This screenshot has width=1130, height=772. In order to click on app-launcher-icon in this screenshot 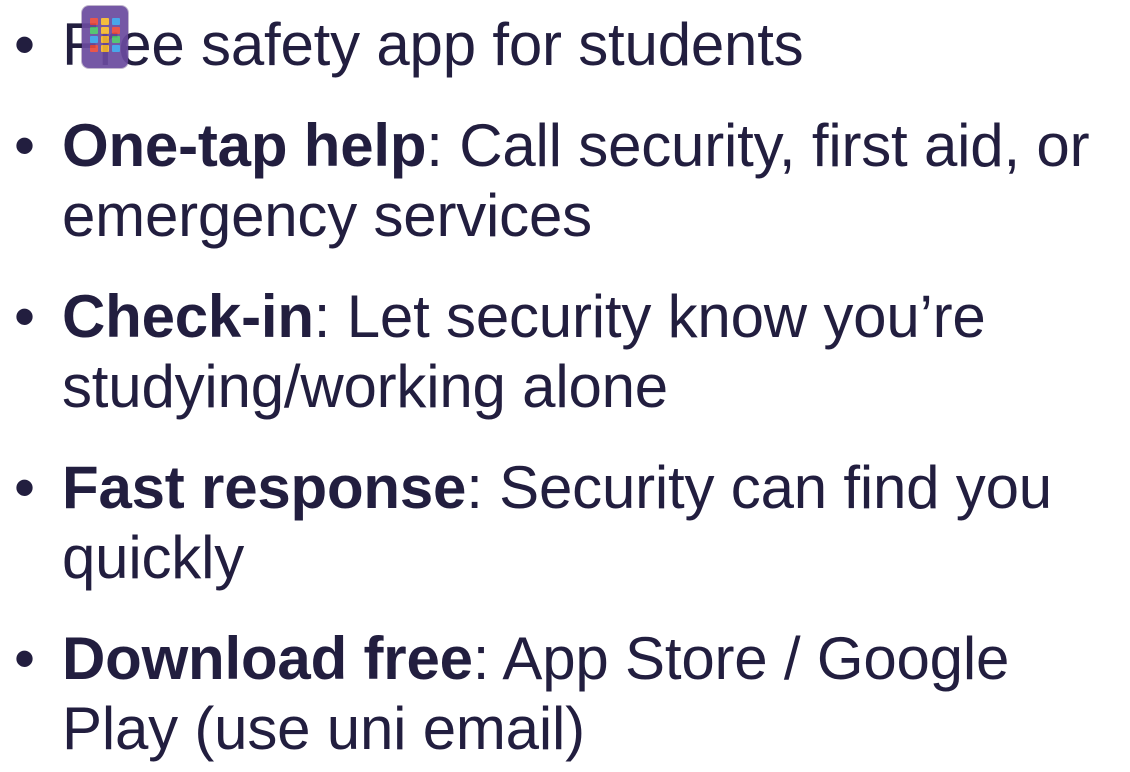, I will do `click(105, 37)`.